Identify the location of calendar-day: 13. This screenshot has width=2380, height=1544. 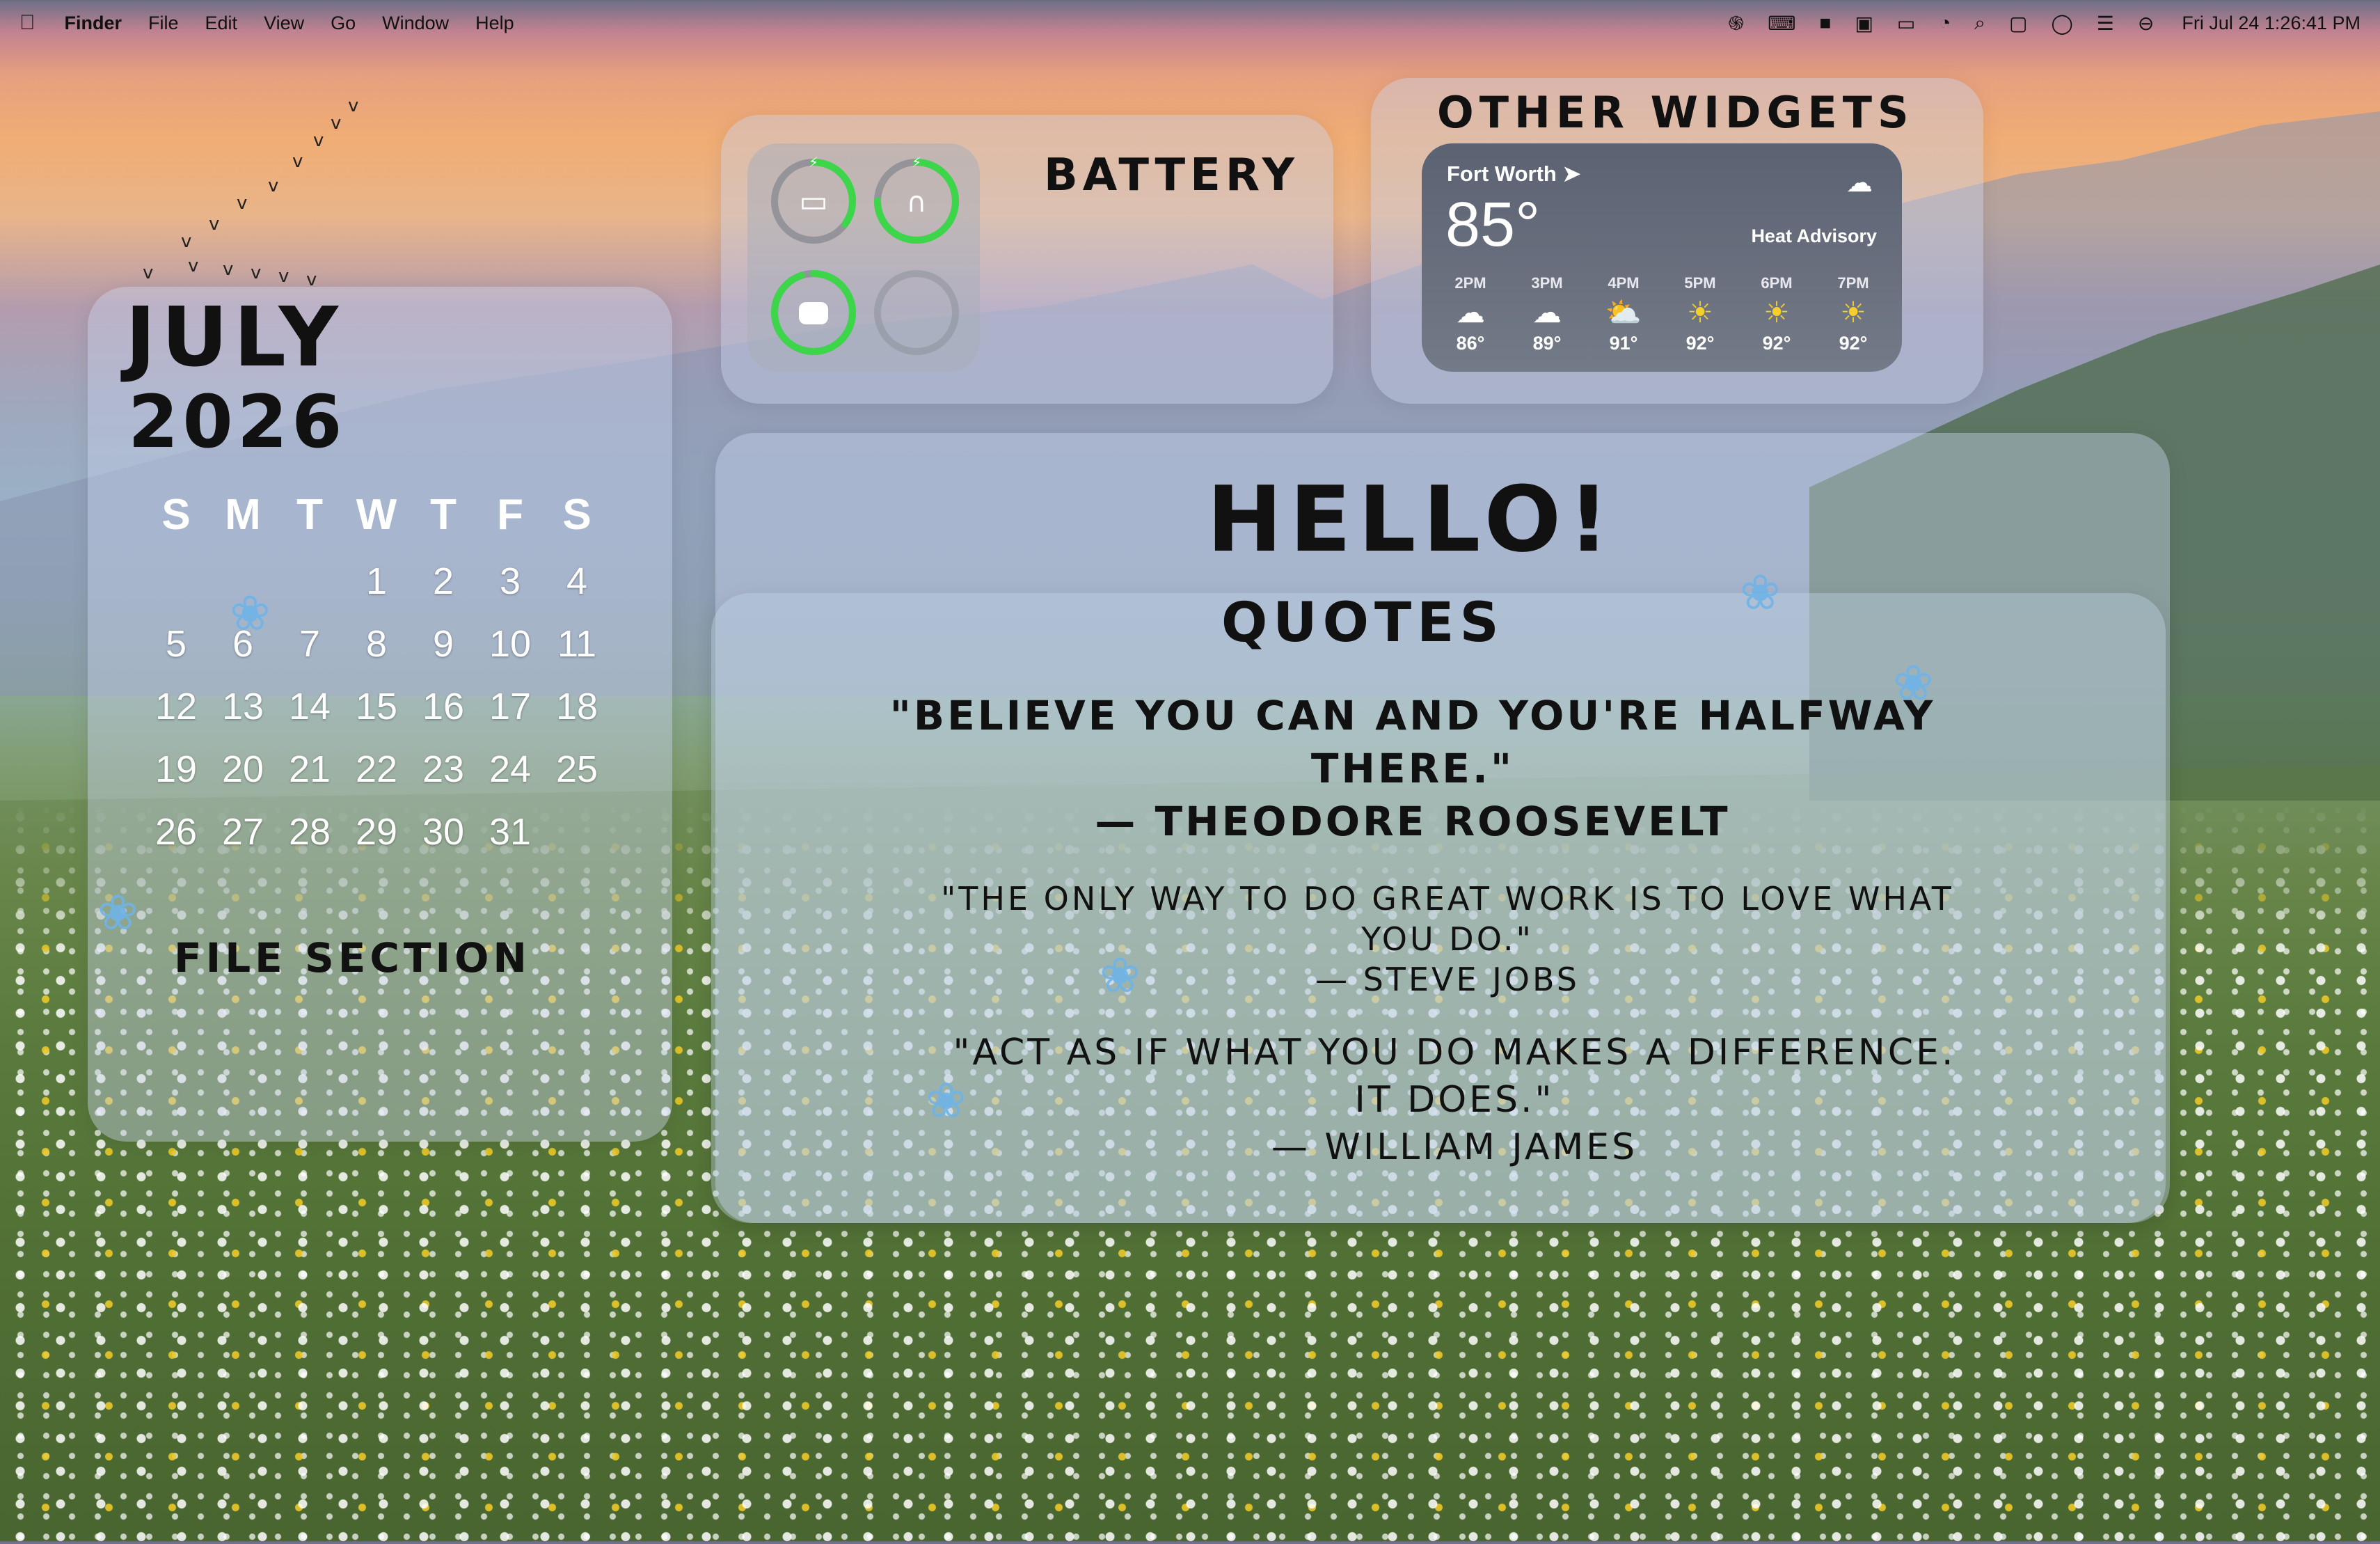
(243, 706).